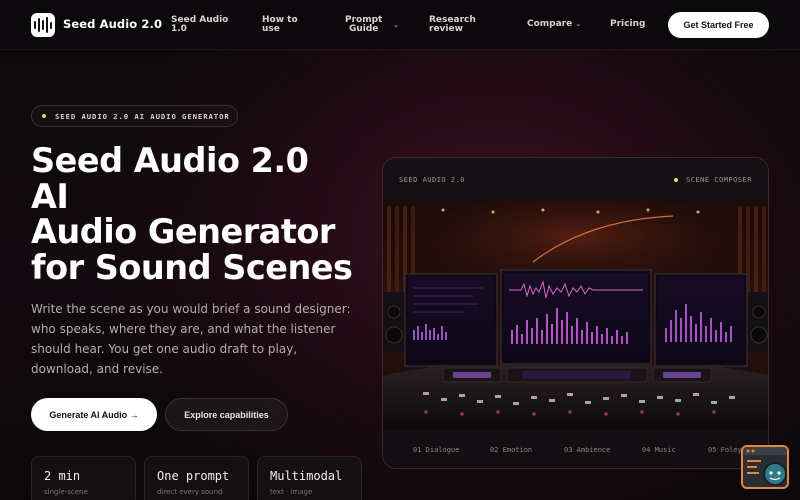  Describe the element at coordinates (432, 180) in the screenshot. I see `card-title: SEED AUDIO 2.0` at that location.